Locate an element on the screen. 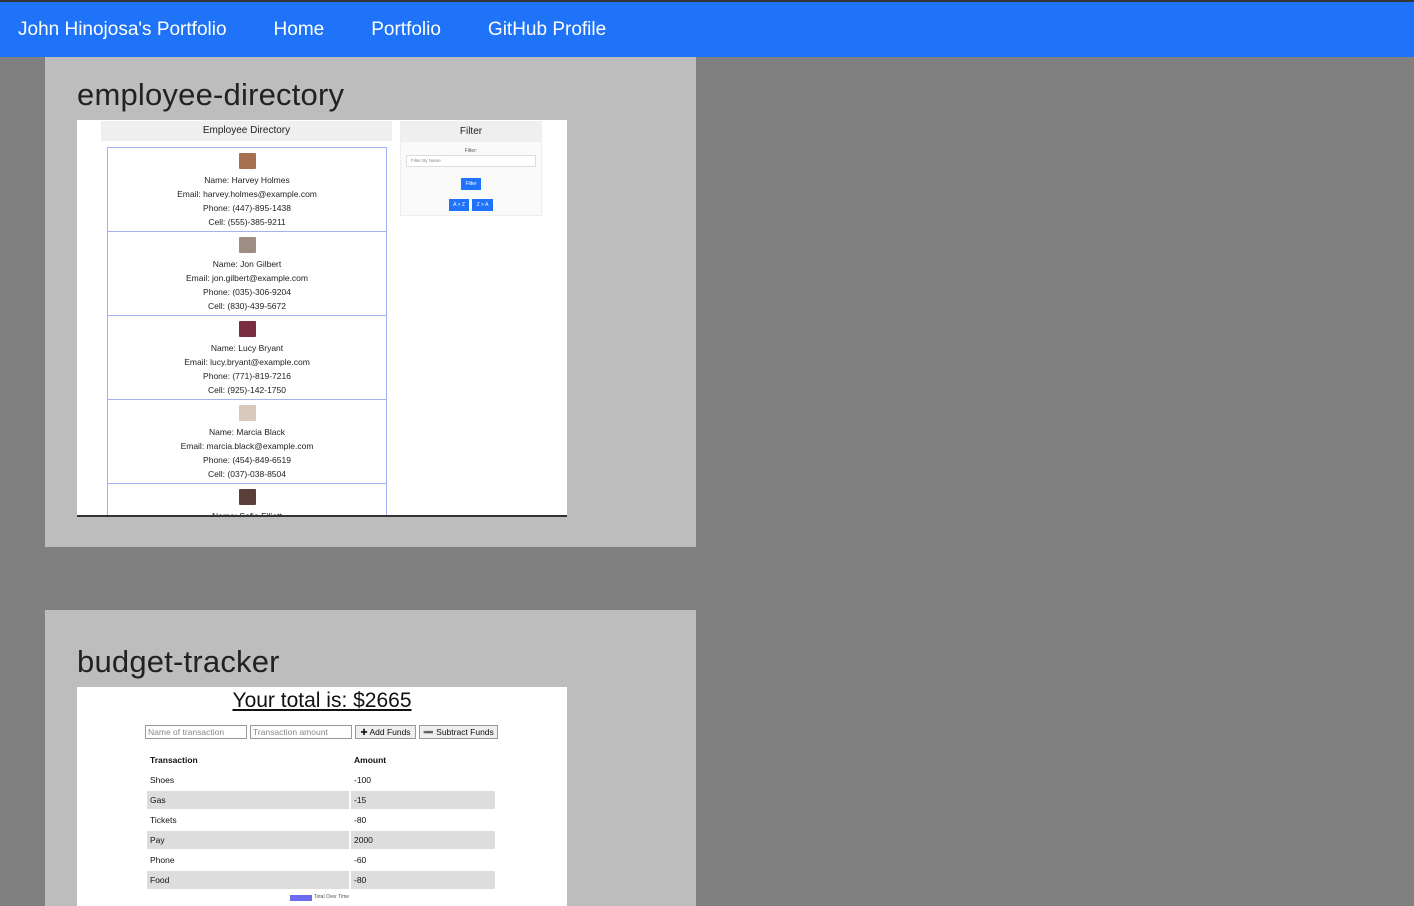 The image size is (1414, 906). employee-phone: Phone: (454)-849-6519 is located at coordinates (247, 460).